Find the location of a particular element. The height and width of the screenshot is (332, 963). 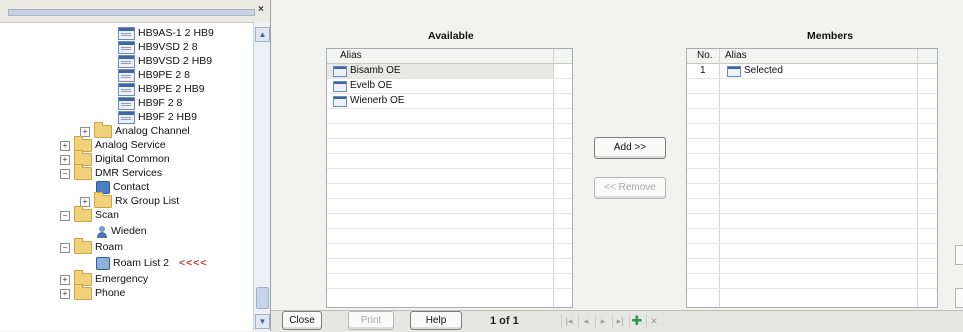

tree-item-analog-channel: + Analog Channel is located at coordinates (135, 130).